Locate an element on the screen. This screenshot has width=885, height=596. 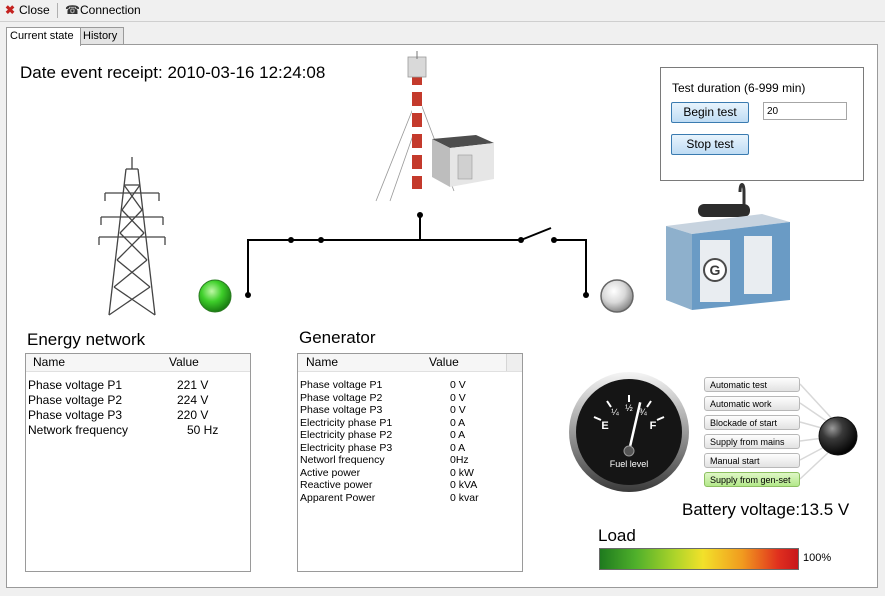
load-bar is located at coordinates (699, 559).